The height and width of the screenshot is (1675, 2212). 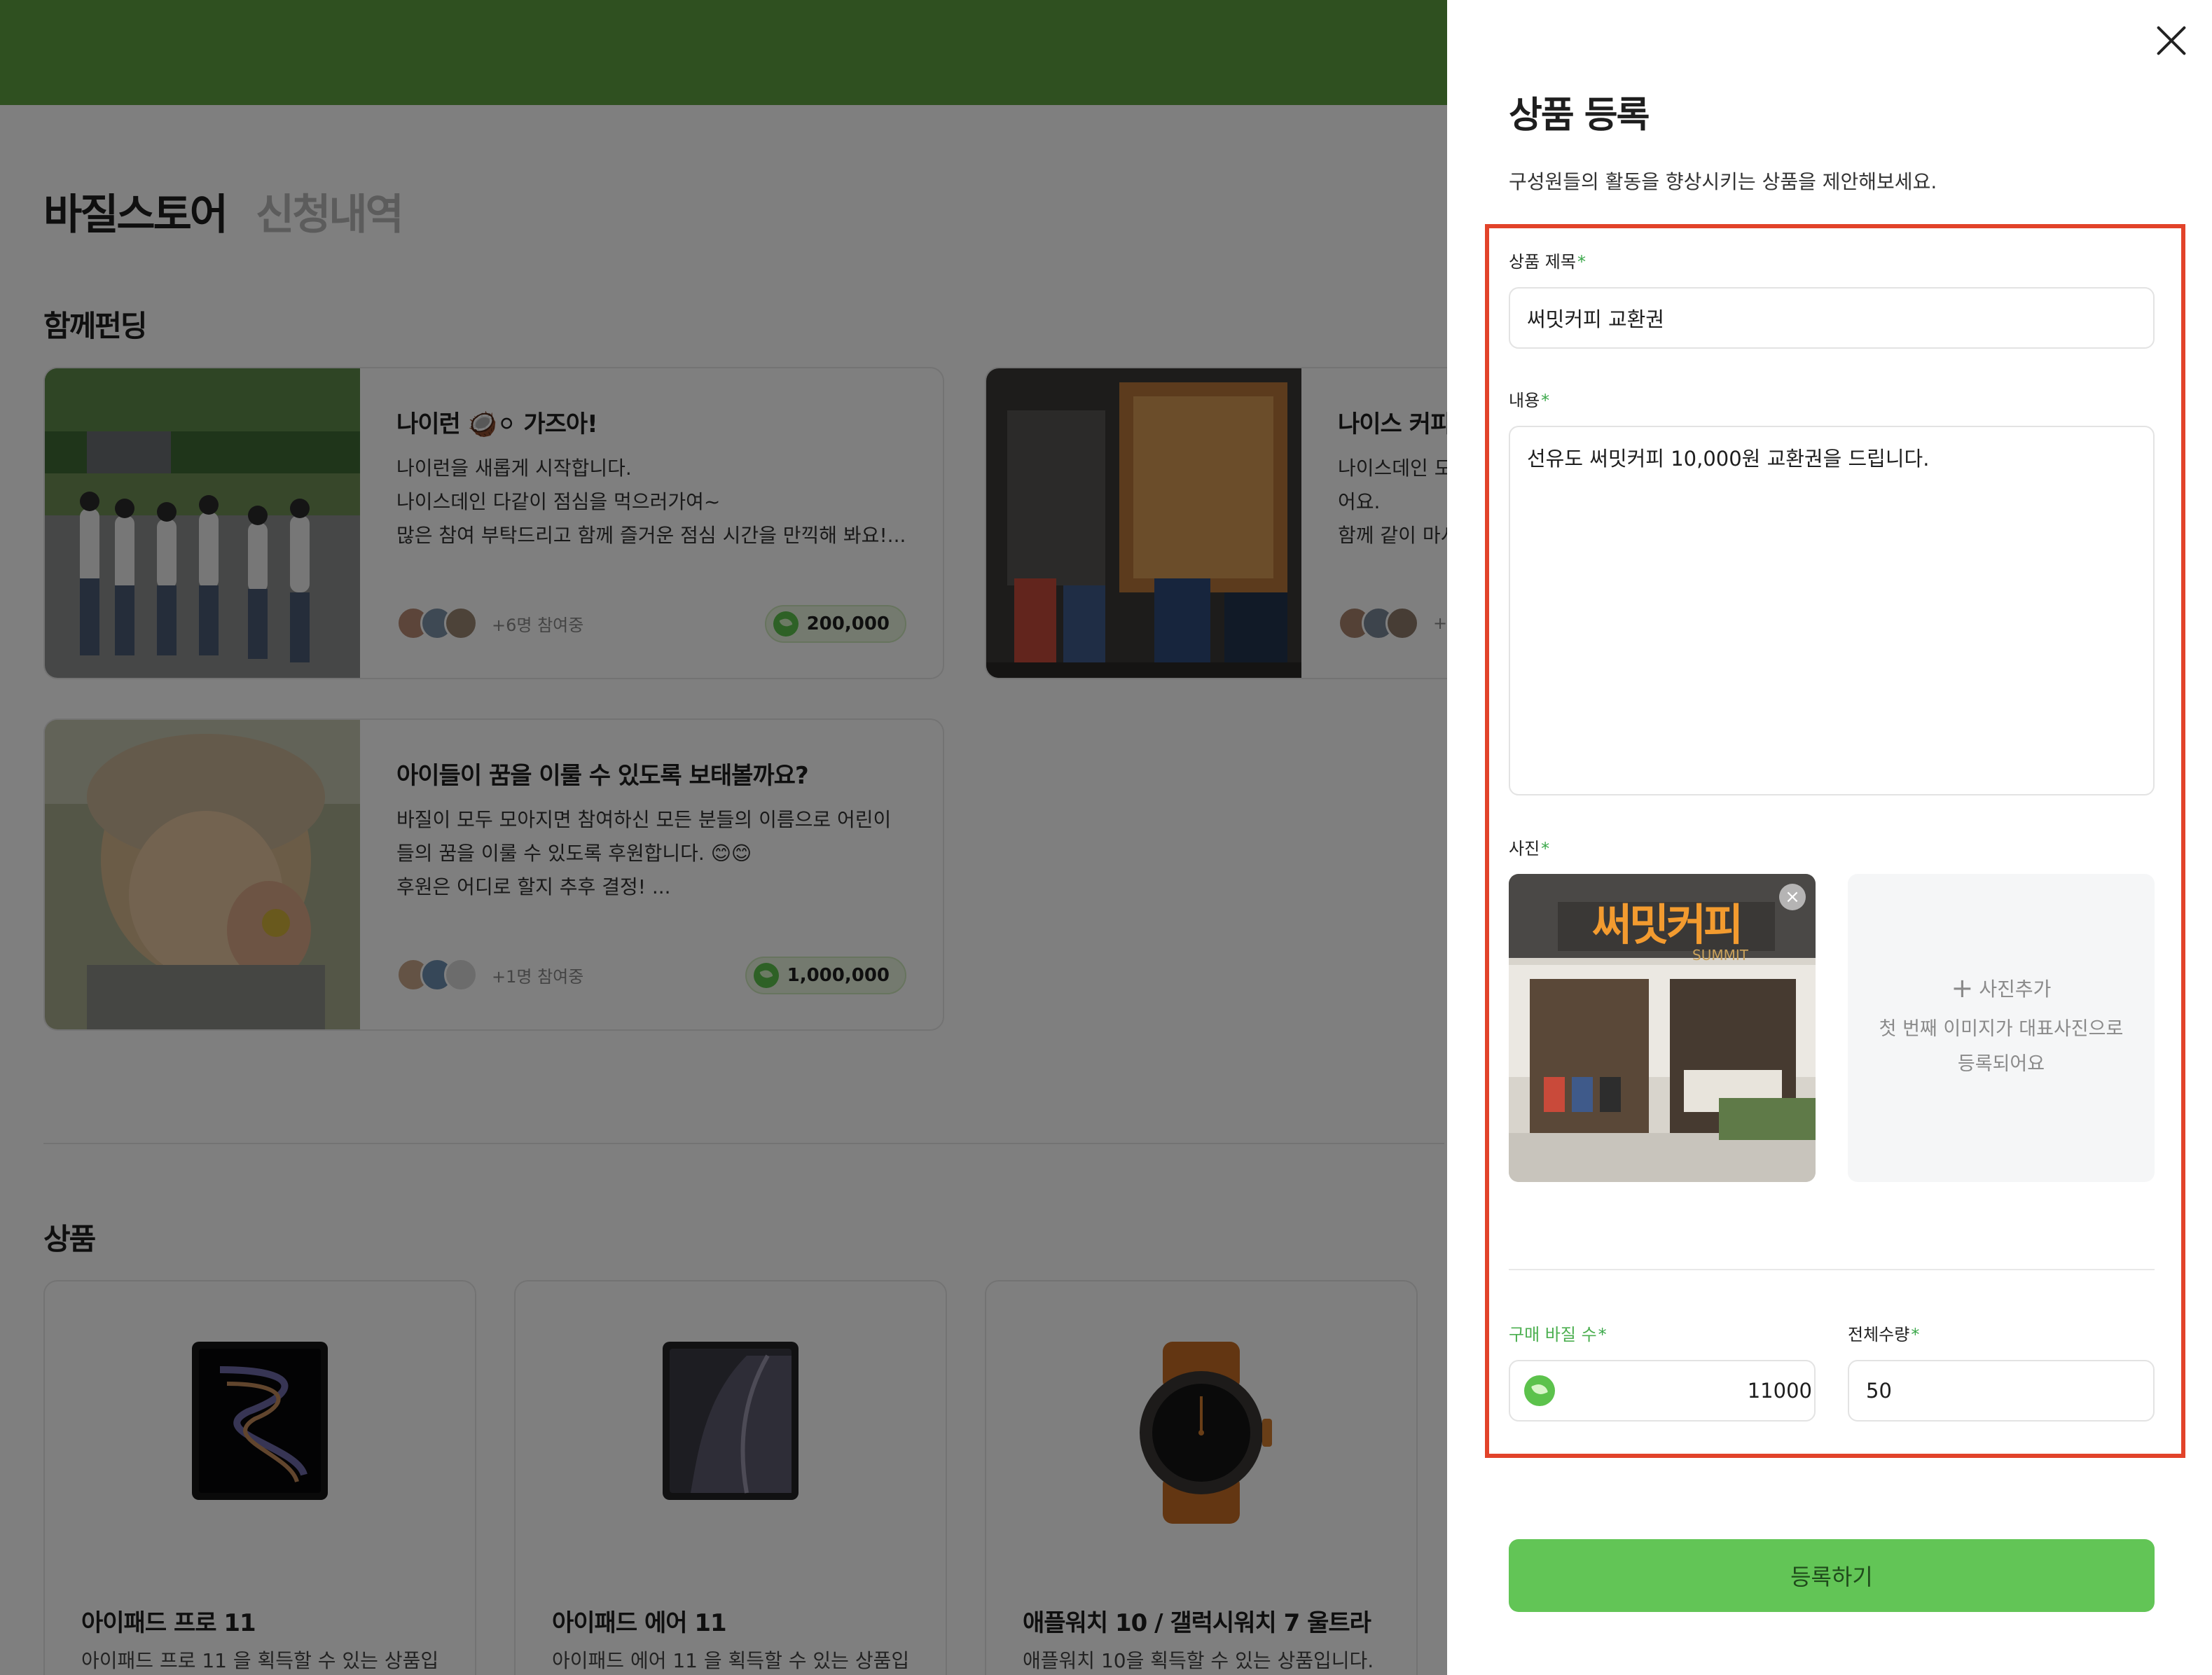 I want to click on price-field, so click(x=1662, y=1391).